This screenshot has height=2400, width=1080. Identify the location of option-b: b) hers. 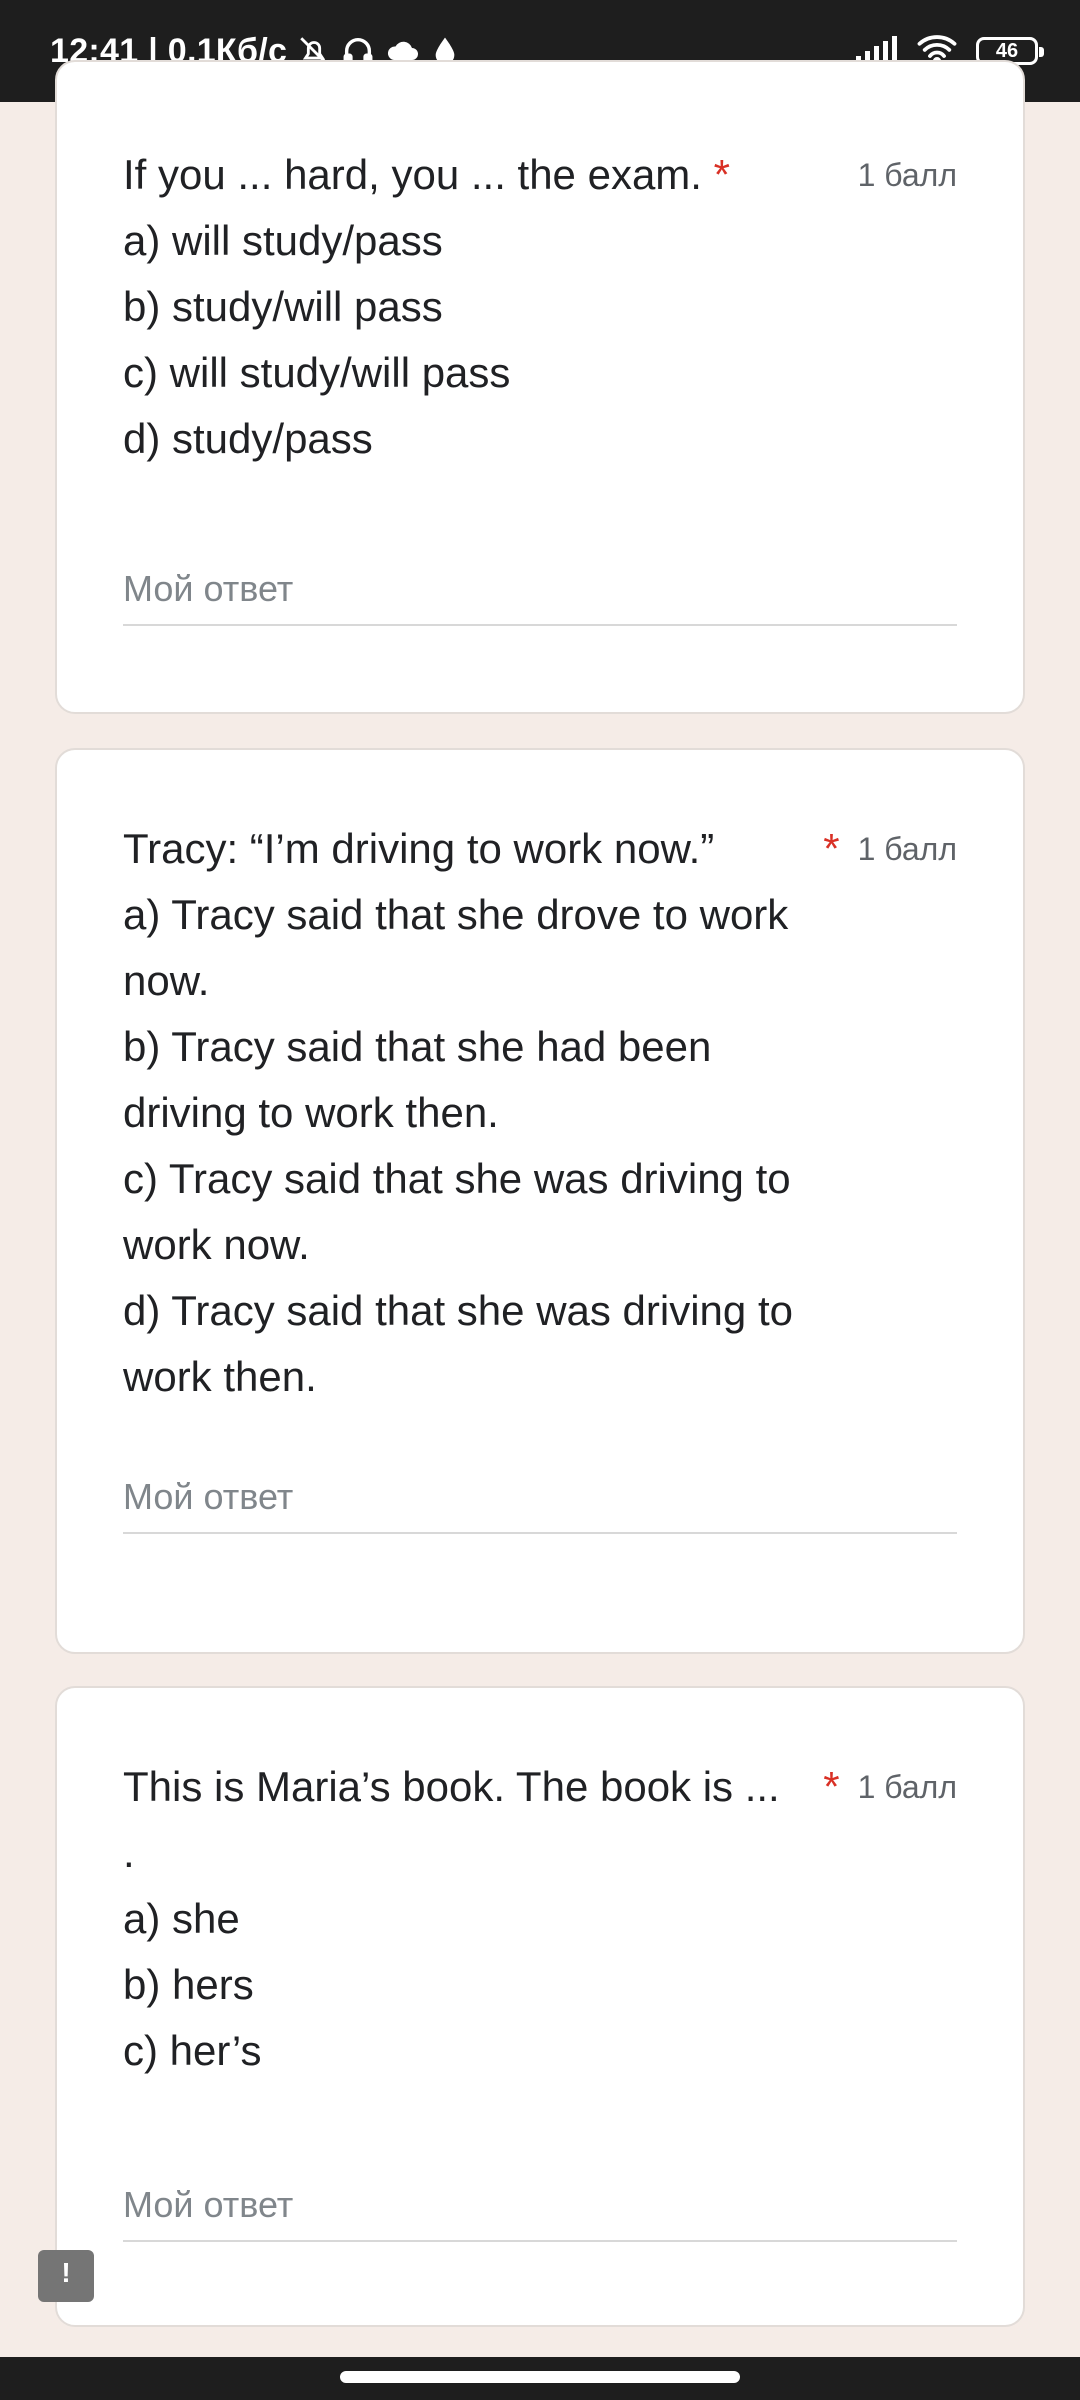
(188, 1984).